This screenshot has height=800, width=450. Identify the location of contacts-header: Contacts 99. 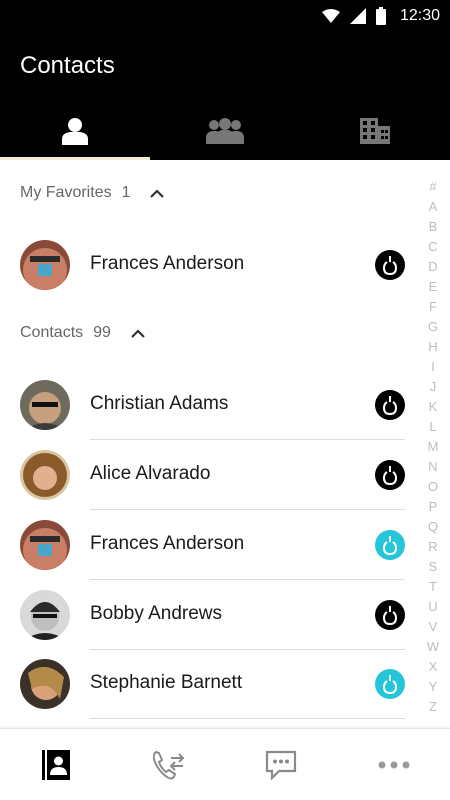
(82, 333).